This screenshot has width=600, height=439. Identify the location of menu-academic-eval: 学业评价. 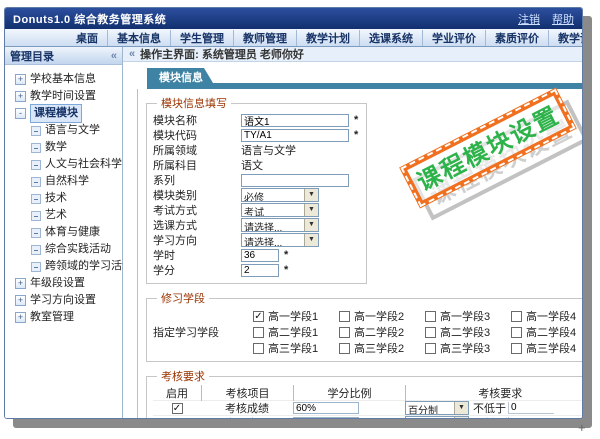
(453, 37).